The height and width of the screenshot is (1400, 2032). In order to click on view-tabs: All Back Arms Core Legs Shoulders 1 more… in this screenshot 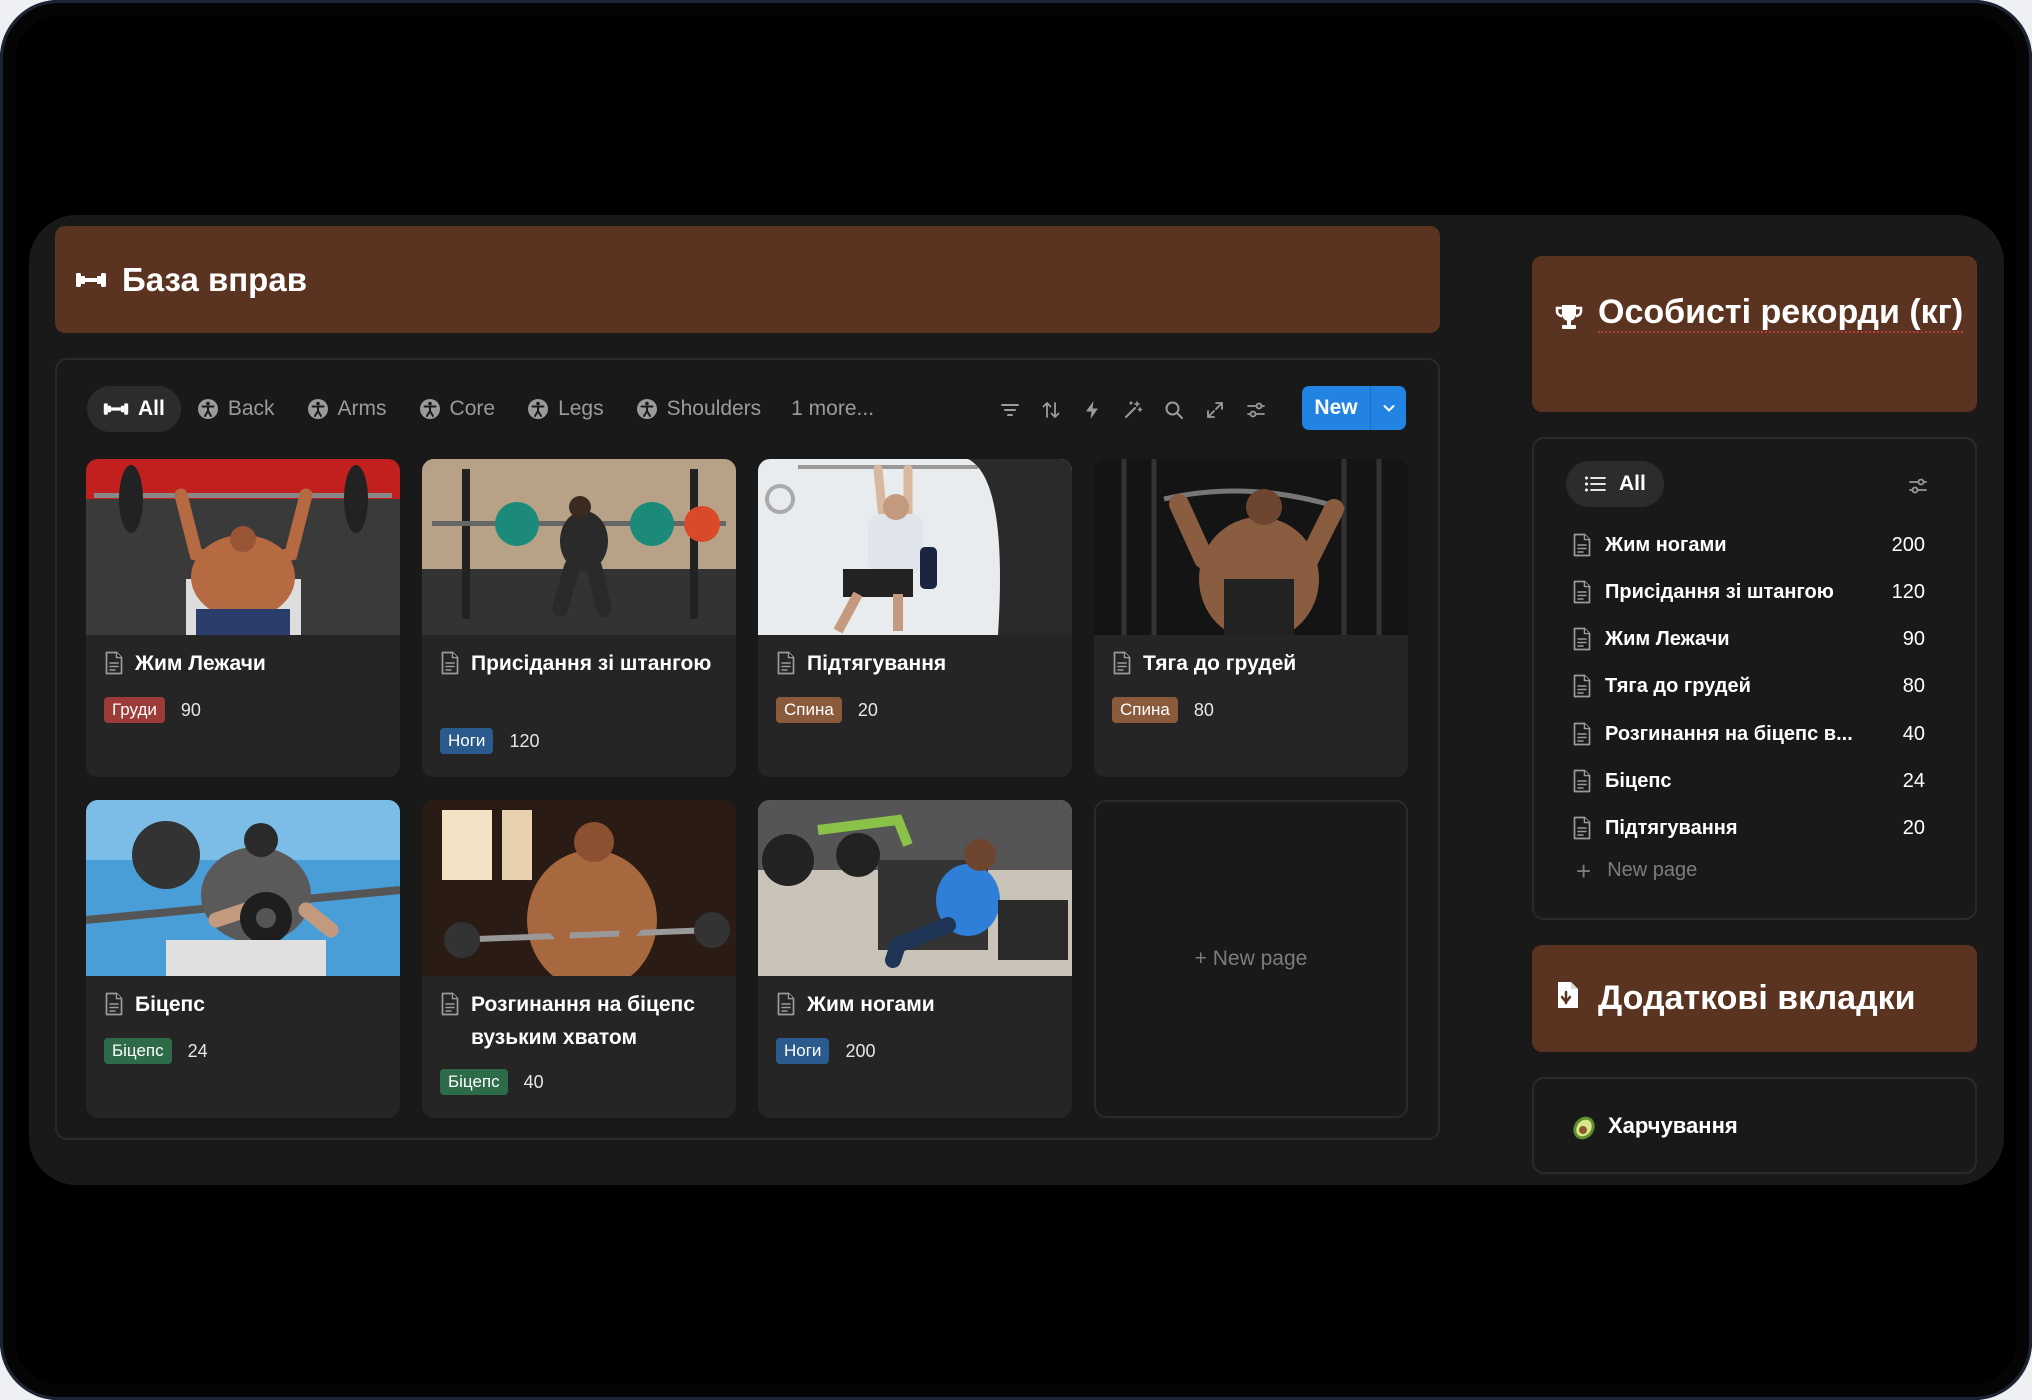, I will do `click(488, 409)`.